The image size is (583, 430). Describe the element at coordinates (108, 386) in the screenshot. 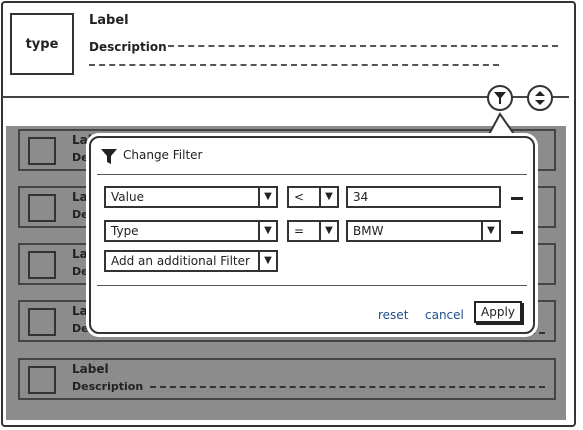

I see `item-description: Description` at that location.